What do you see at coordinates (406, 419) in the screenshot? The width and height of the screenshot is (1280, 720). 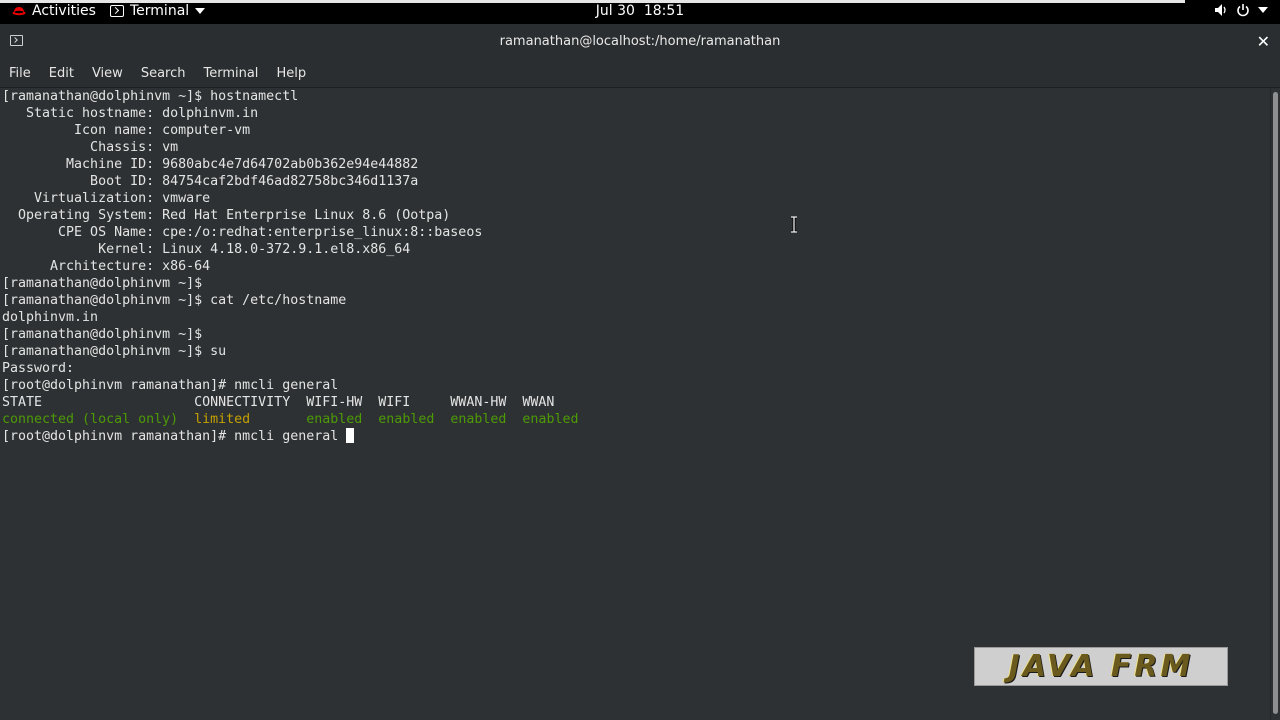 I see `status-wifi: enabled` at bounding box center [406, 419].